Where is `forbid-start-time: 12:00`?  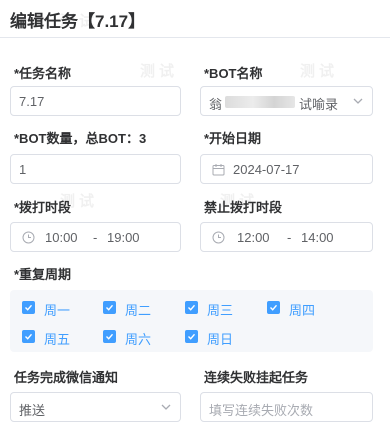 forbid-start-time: 12:00 is located at coordinates (253, 237).